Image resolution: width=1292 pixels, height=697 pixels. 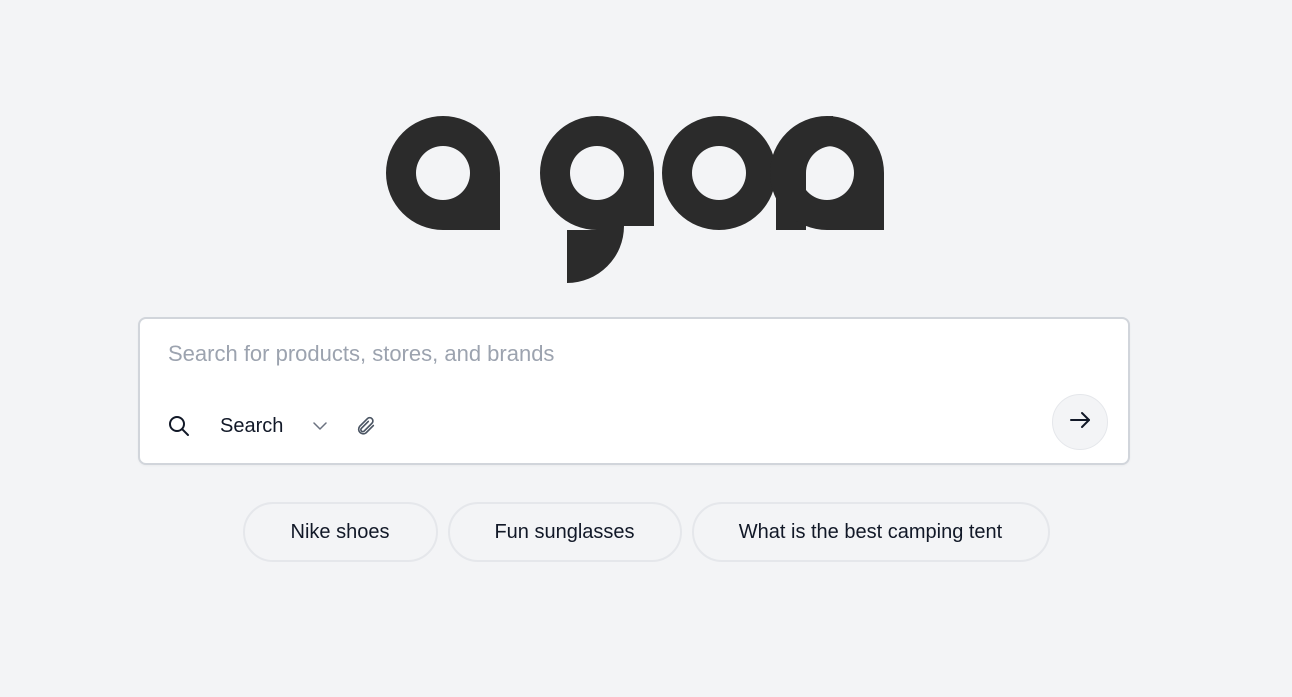 I want to click on chevron-down-icon, so click(x=320, y=426).